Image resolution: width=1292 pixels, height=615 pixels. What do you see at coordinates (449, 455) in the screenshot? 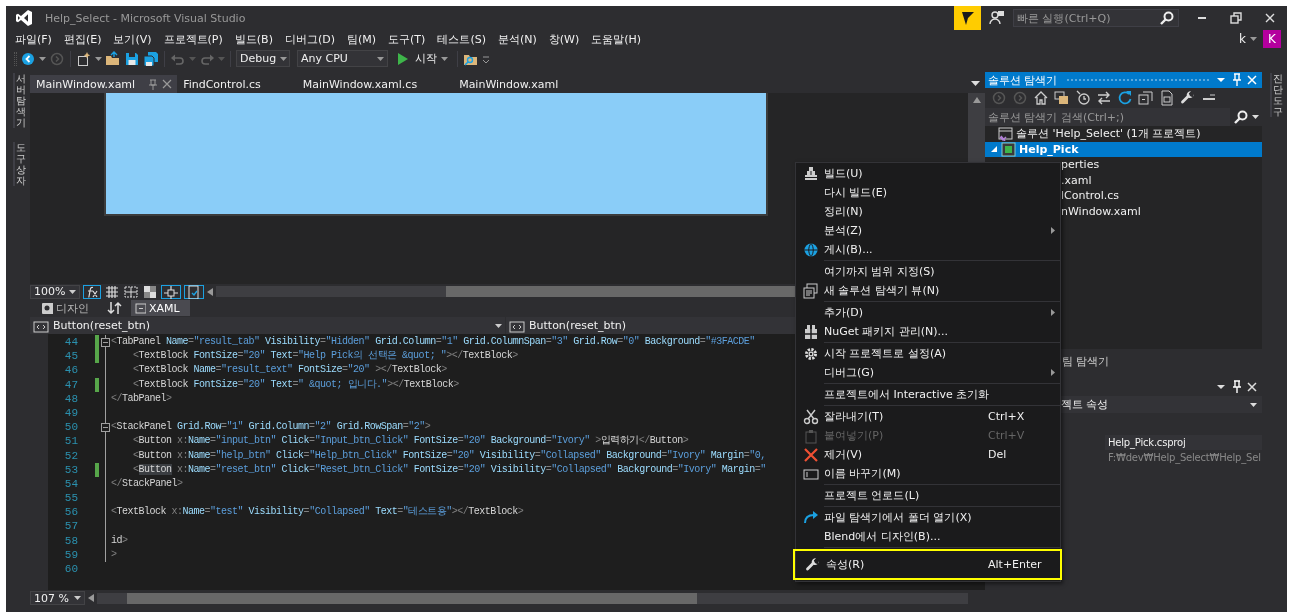
I see `code-line: <Button x:Name="help_btn" Click="Help_btn_Click" FontSize="20" Visibility="Collapsed" Background="Ivory" Margin="0,` at bounding box center [449, 455].